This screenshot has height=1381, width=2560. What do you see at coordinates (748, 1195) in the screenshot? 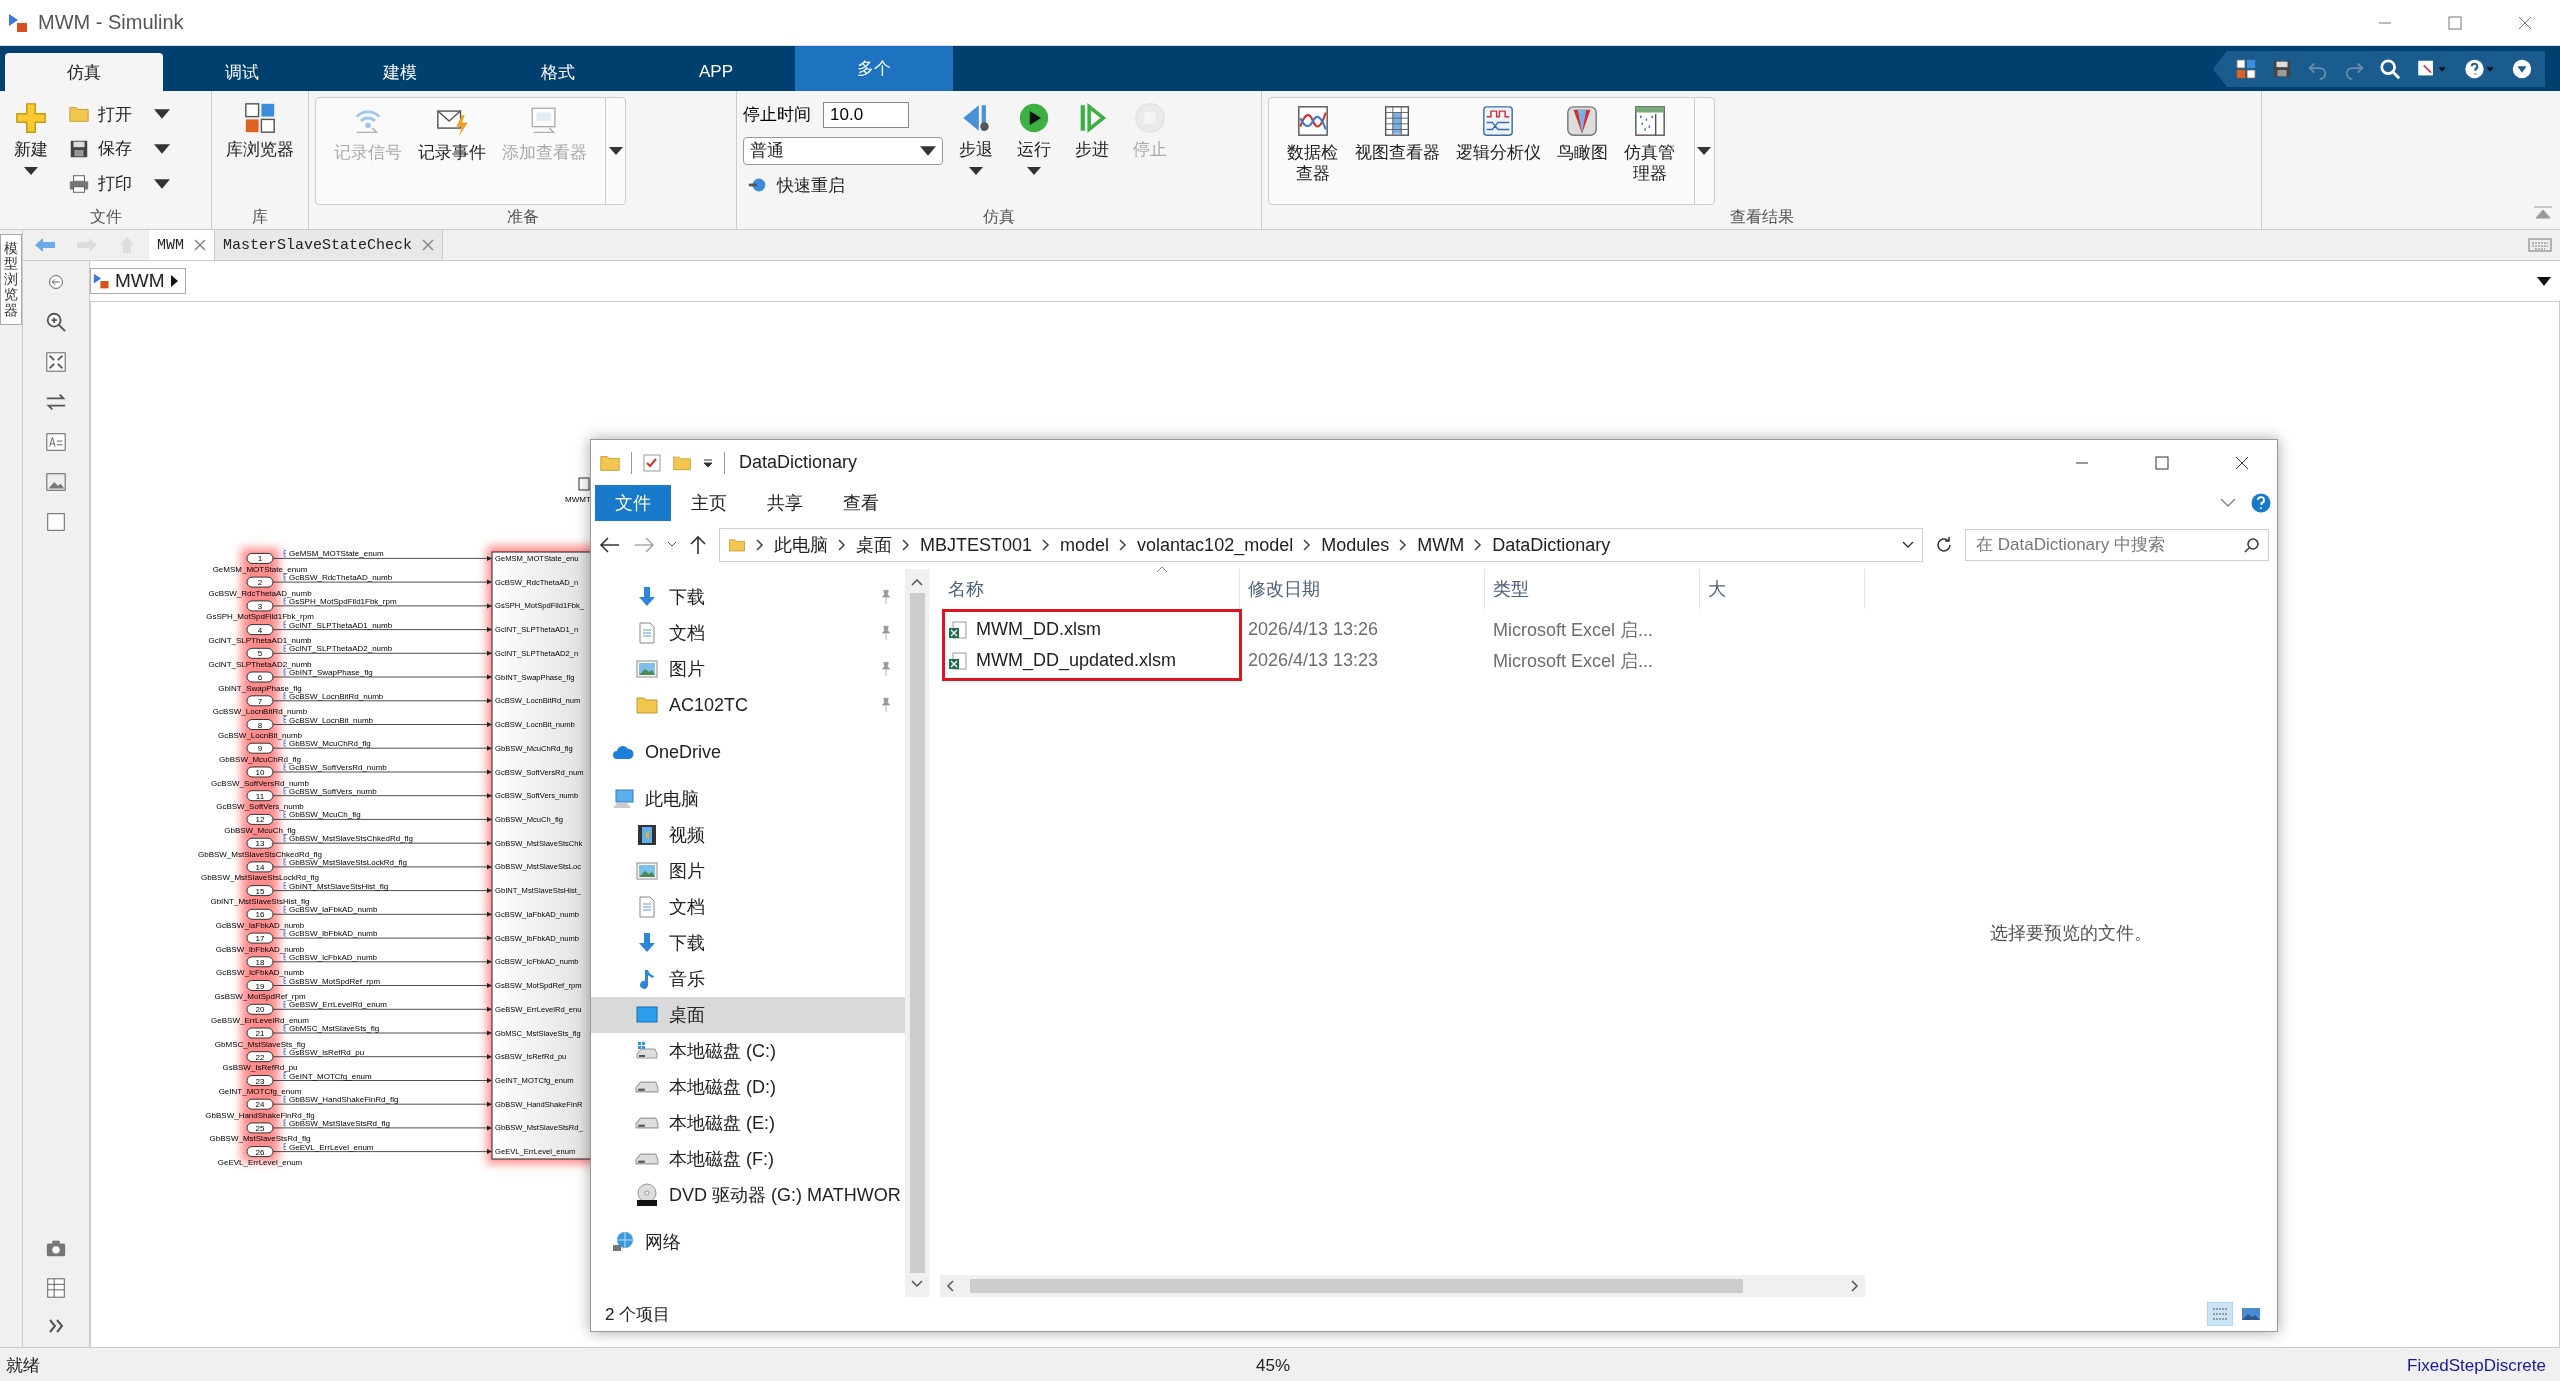
I see `nav-item: DVD 驱动器 (G:) MATHWOR` at bounding box center [748, 1195].